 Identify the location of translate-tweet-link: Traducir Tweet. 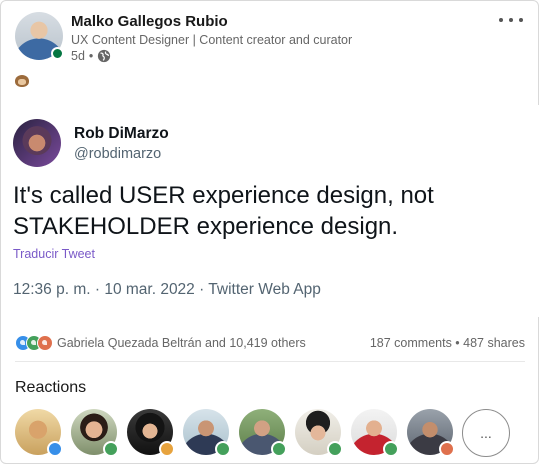
(54, 254).